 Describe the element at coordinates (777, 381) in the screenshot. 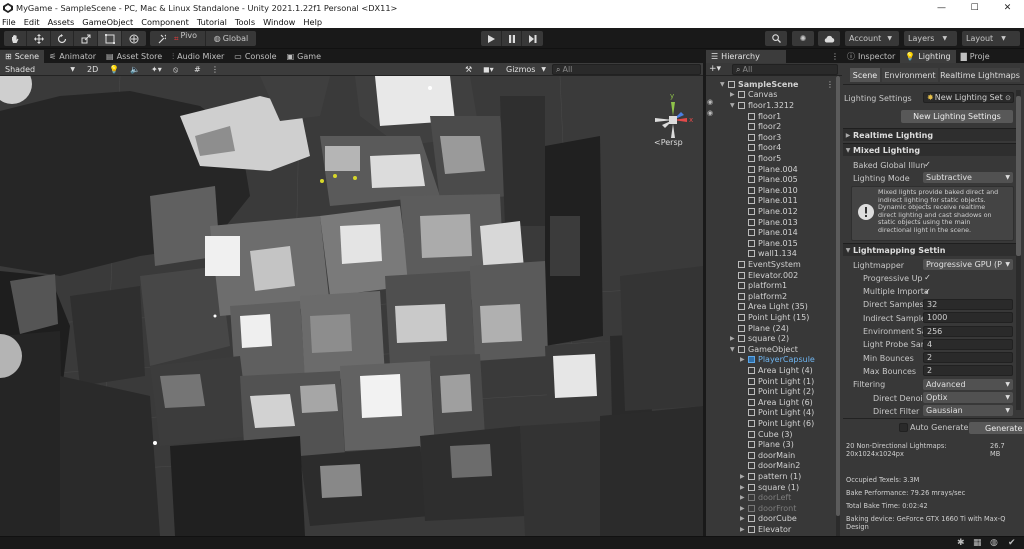

I see `hierarchy-item: Point Light (1)` at that location.